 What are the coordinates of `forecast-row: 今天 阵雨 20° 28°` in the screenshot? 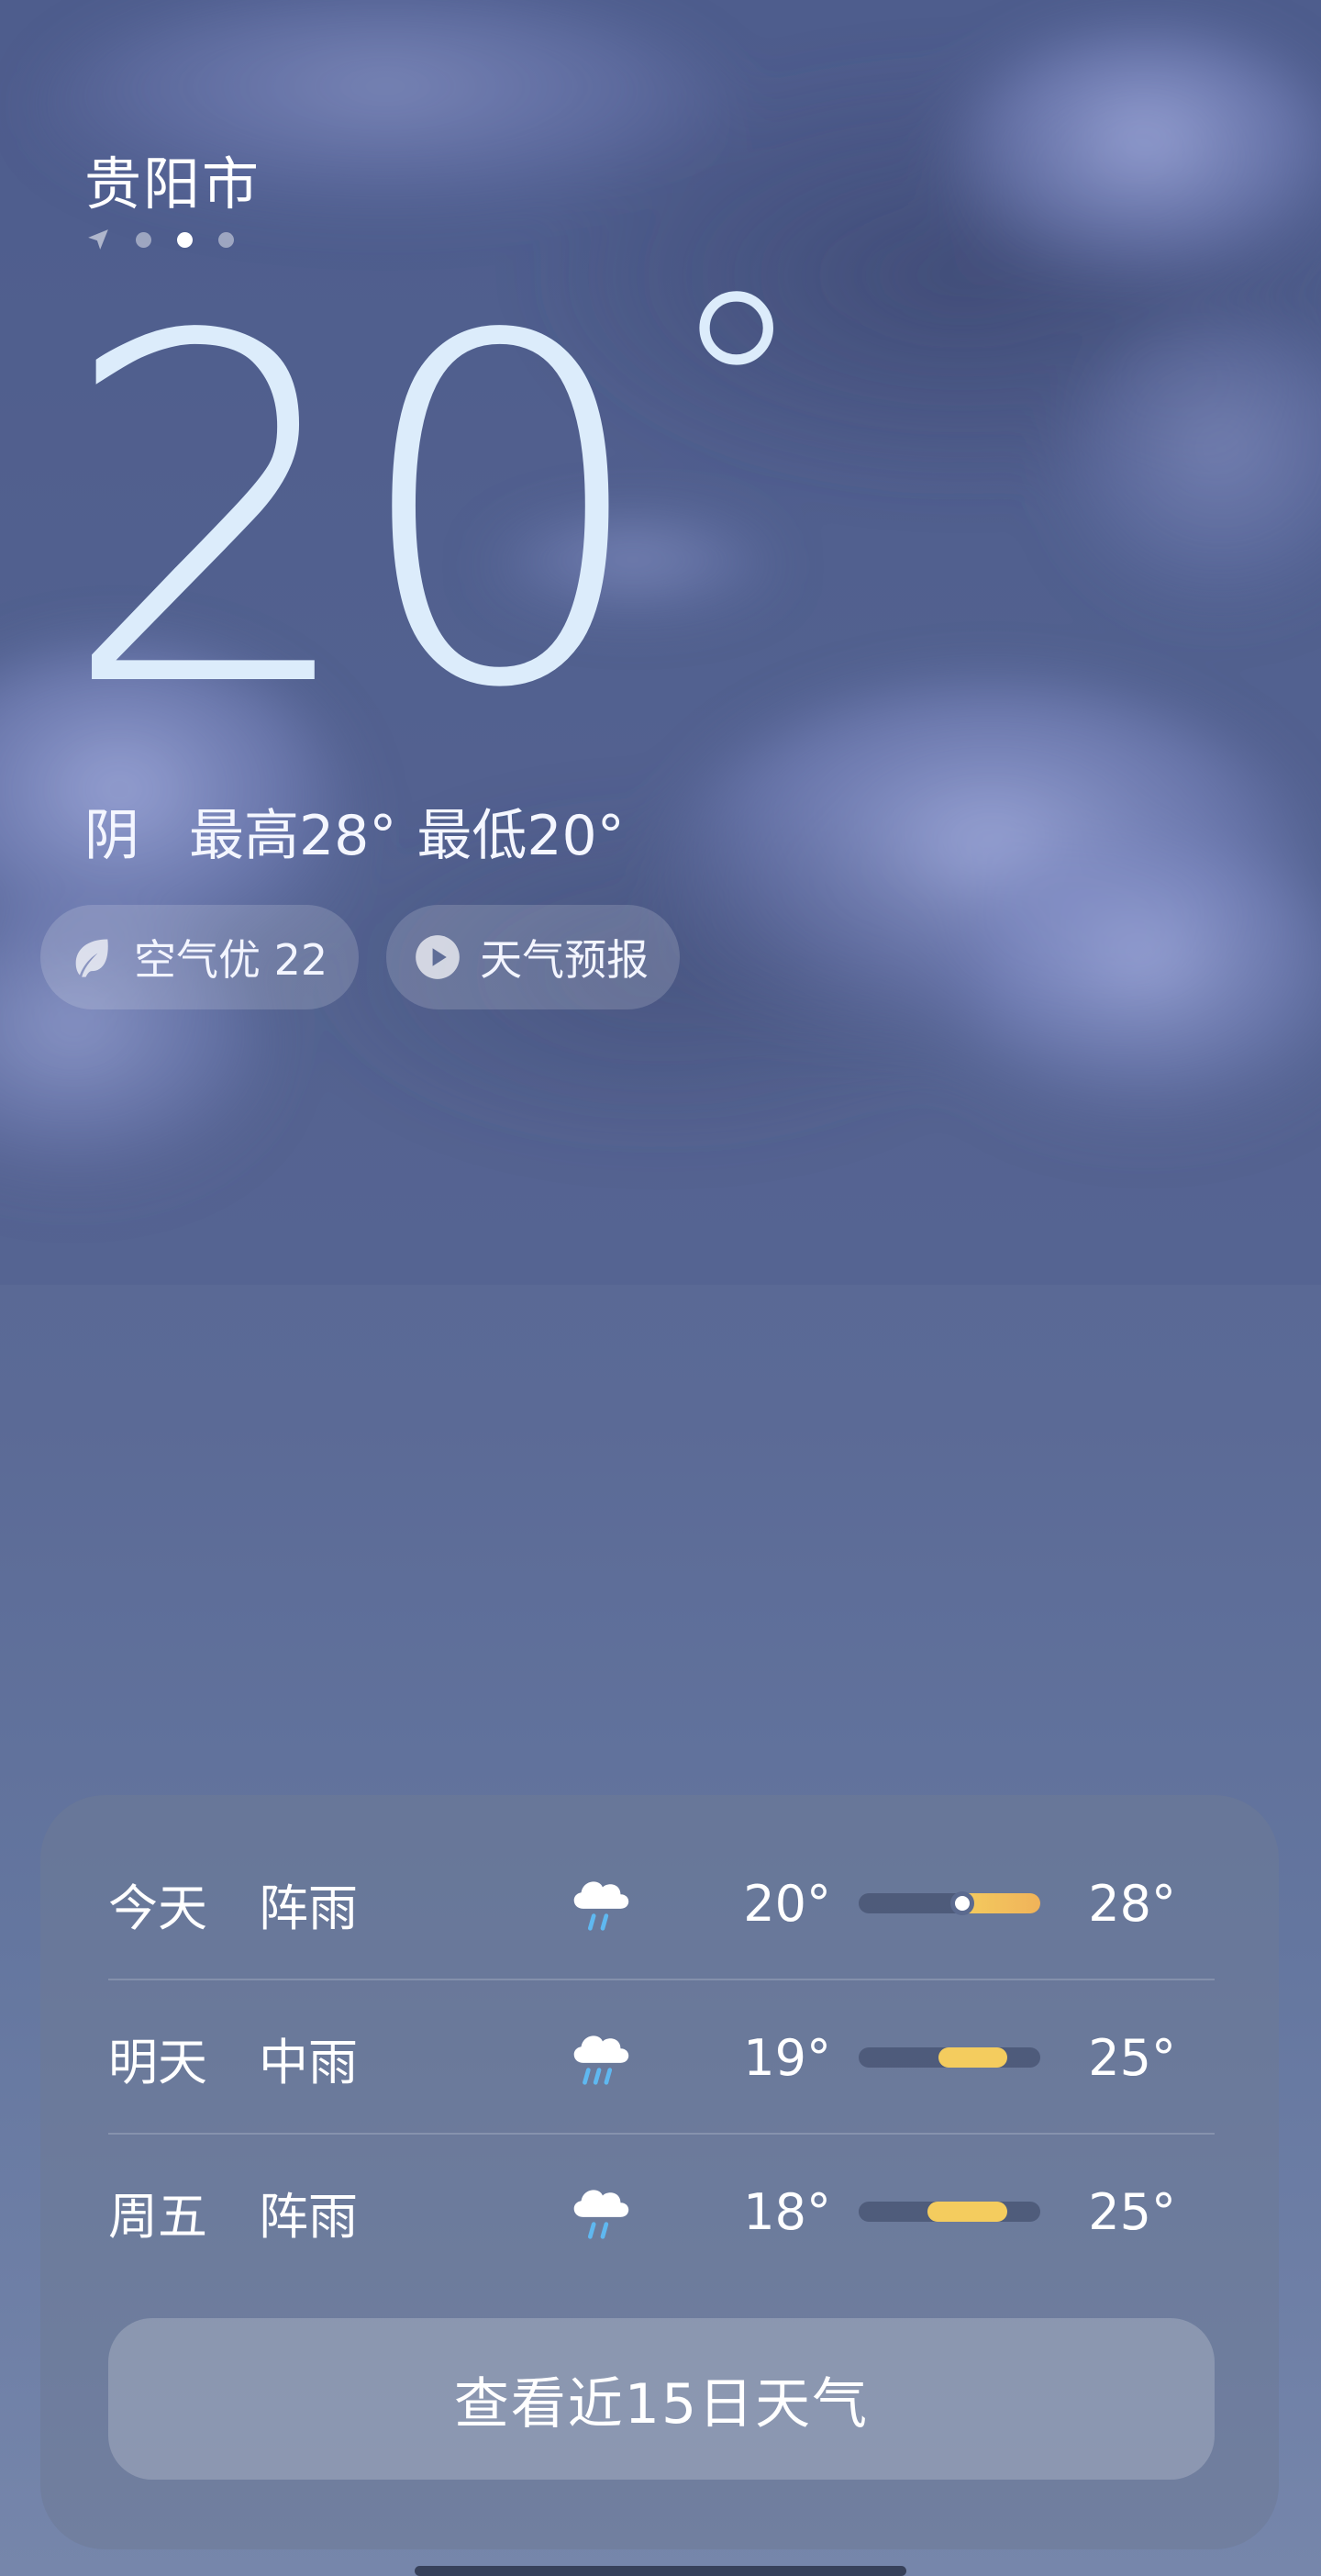 It's located at (661, 1903).